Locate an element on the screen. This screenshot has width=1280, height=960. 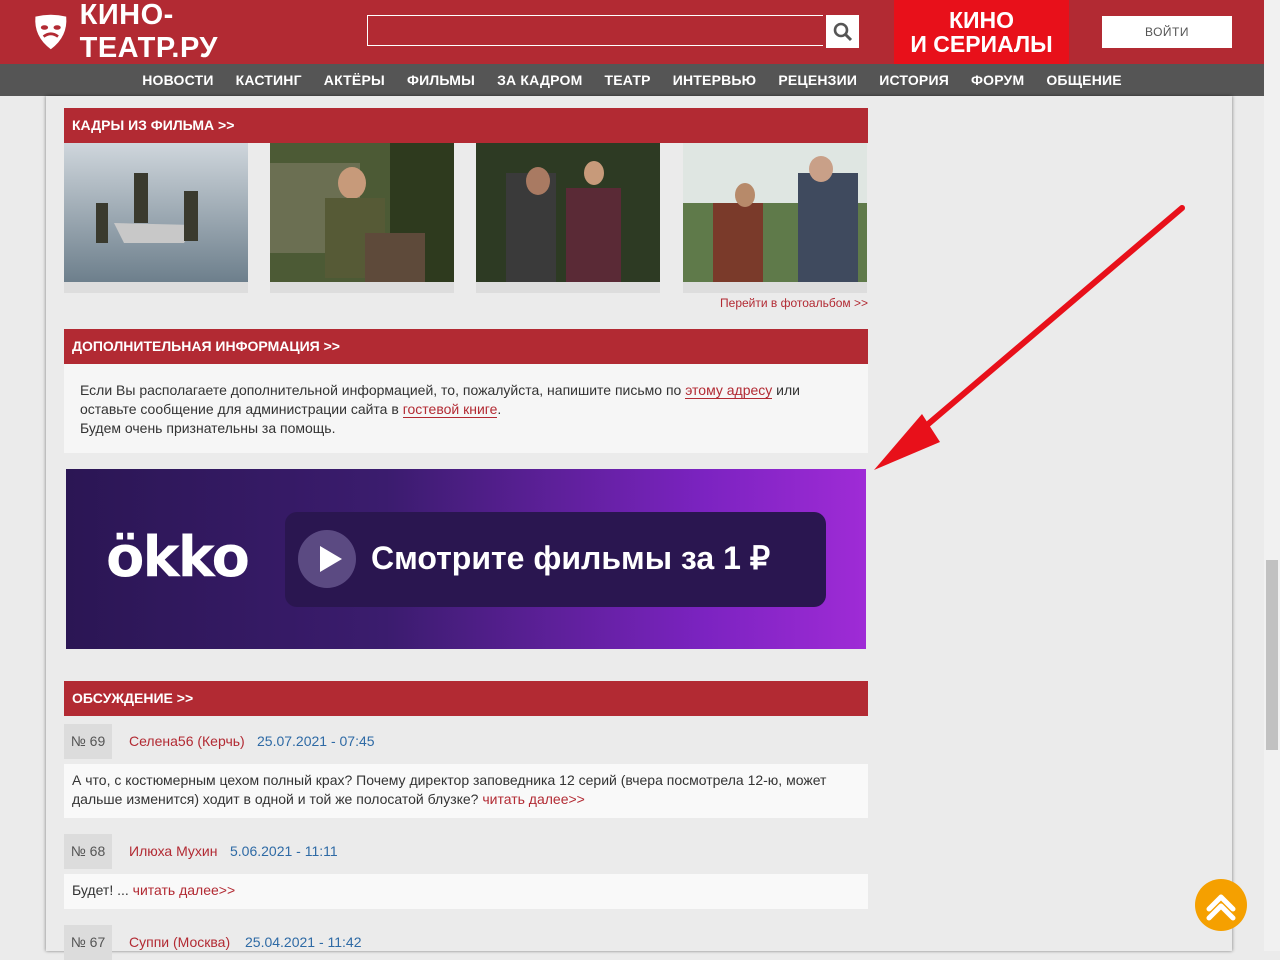
comment-body: Будет! ... читать далее>> is located at coordinates (466, 891).